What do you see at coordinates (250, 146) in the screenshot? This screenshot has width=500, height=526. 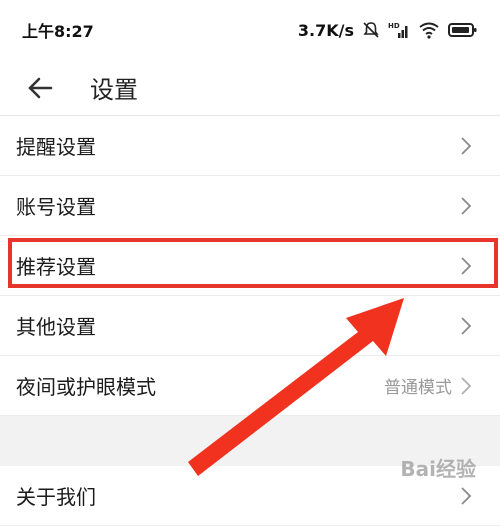 I see `settings-item-reminder: 提醒设置` at bounding box center [250, 146].